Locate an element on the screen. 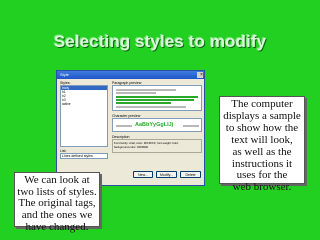 The width and height of the screenshot is (320, 240). delete-button: Delete is located at coordinates (190, 174).